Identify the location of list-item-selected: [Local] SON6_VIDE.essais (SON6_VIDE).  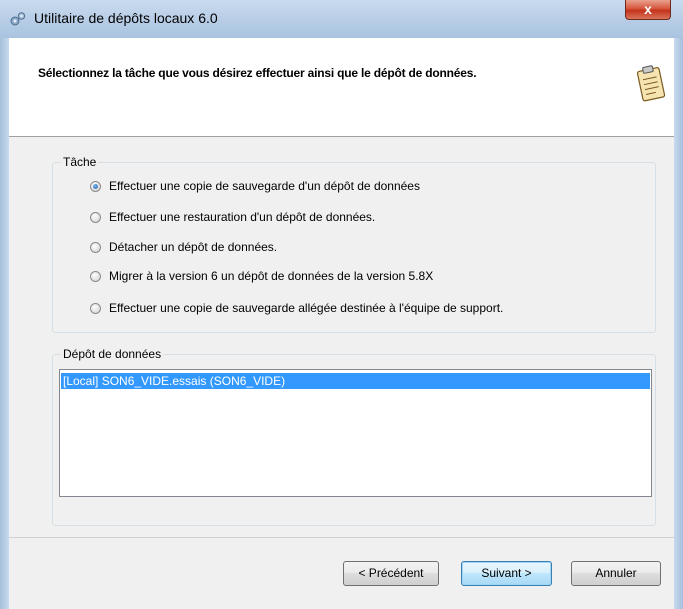
(355, 381).